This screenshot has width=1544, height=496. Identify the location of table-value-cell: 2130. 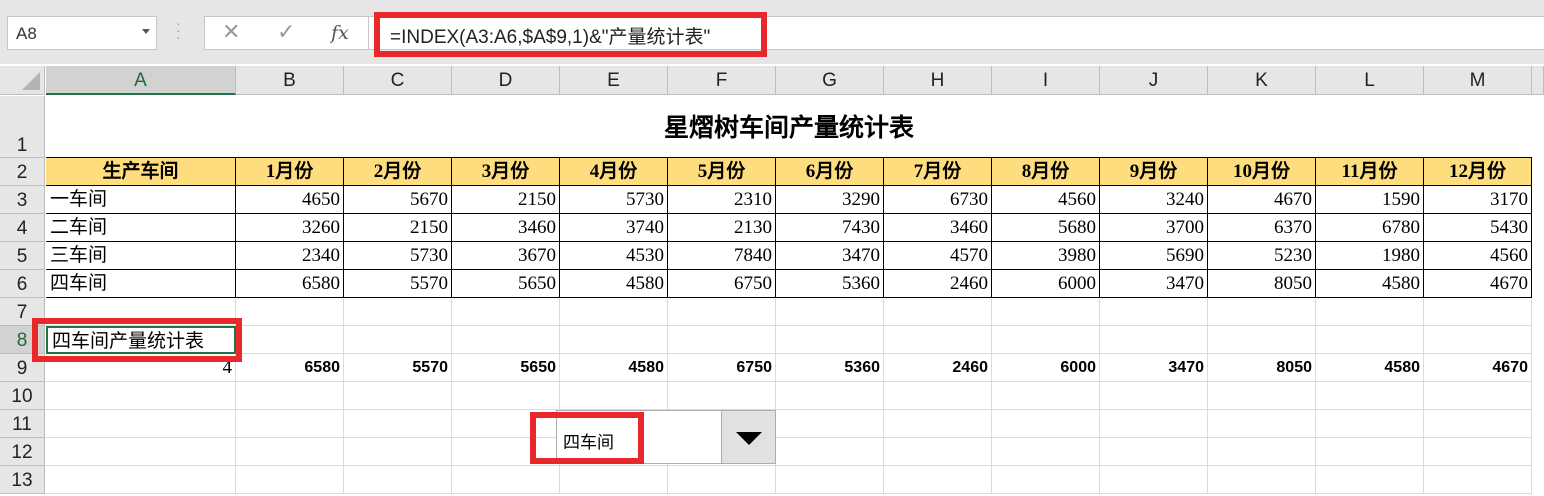
(722, 228).